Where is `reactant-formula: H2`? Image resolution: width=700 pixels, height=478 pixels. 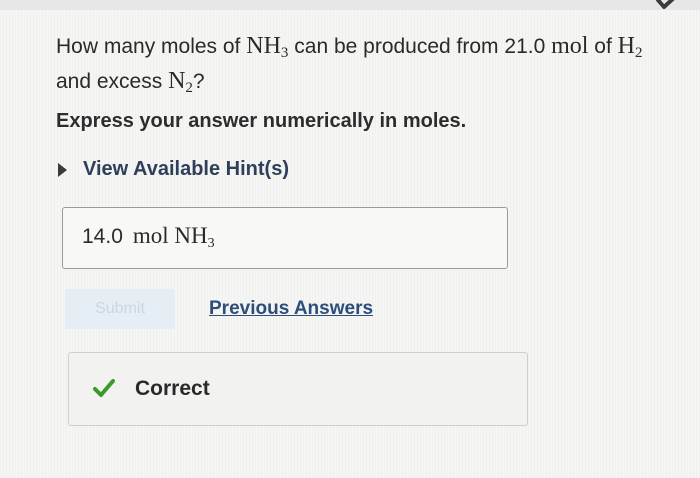
reactant-formula: H2 is located at coordinates (630, 47).